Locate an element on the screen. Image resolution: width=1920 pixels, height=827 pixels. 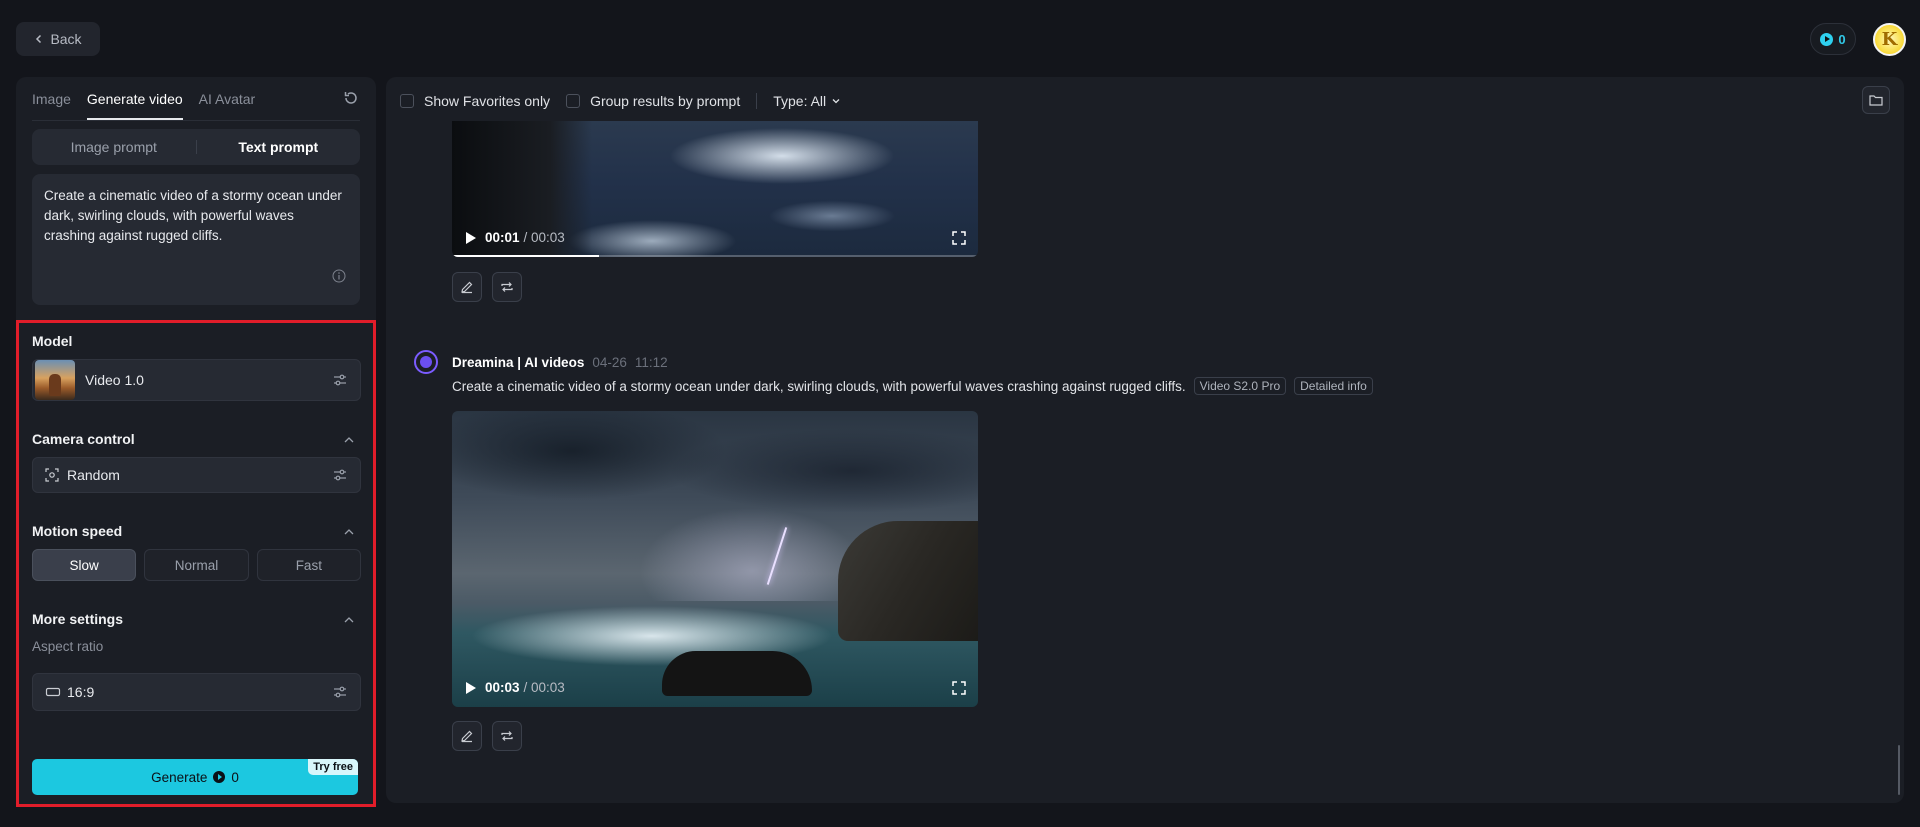
prompt-mode-switch: Image prompt Text prompt is located at coordinates (196, 147).